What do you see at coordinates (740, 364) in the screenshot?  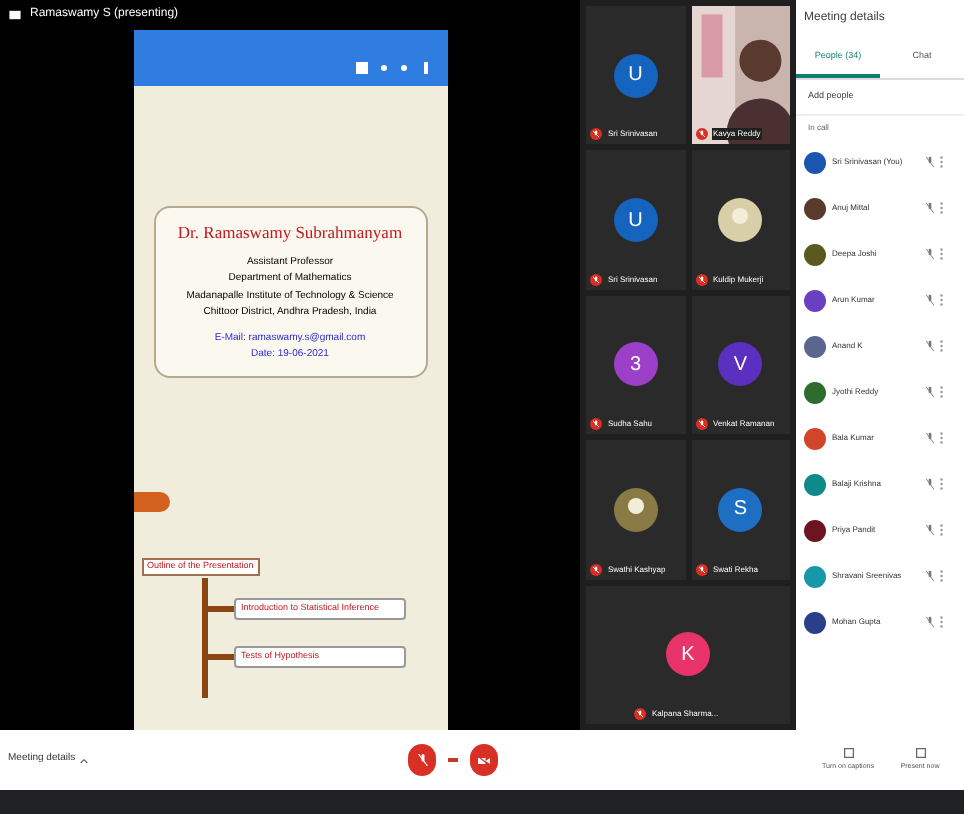 I see `avatar: V` at bounding box center [740, 364].